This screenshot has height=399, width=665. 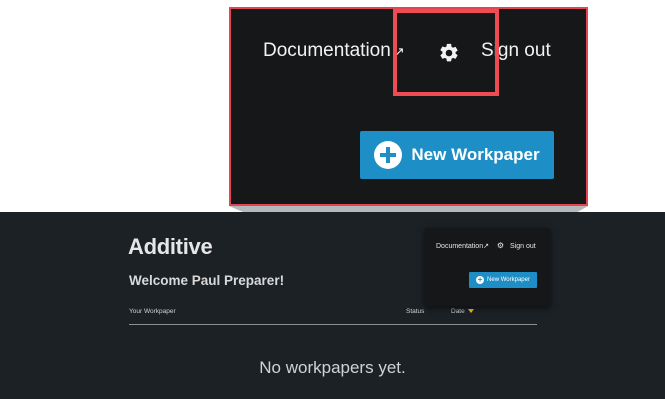 I want to click on mini-nav: Documentation↗ ⚙ Sign out, so click(x=486, y=245).